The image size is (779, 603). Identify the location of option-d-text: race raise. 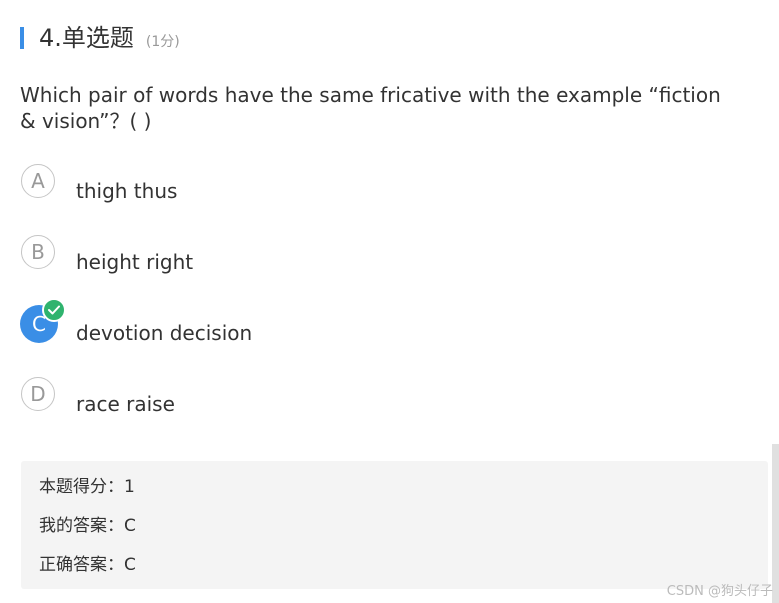
(125, 404).